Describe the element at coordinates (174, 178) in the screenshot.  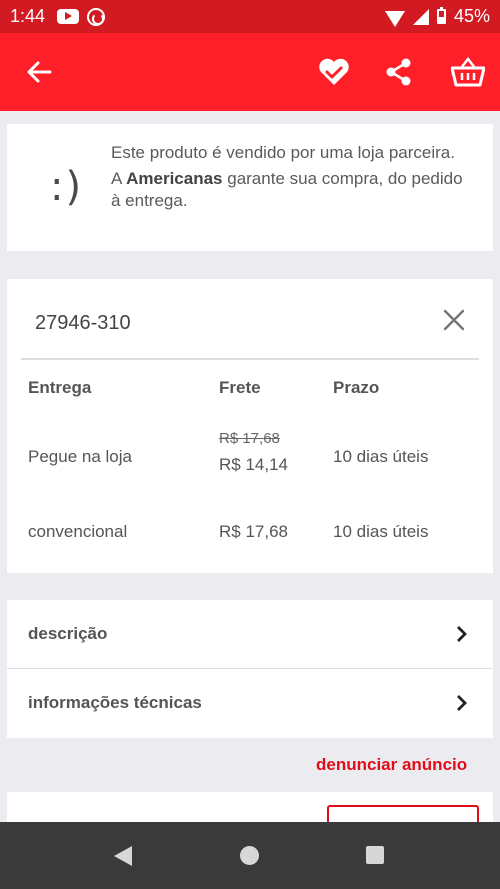
I see `brand-name: Americanas` at that location.